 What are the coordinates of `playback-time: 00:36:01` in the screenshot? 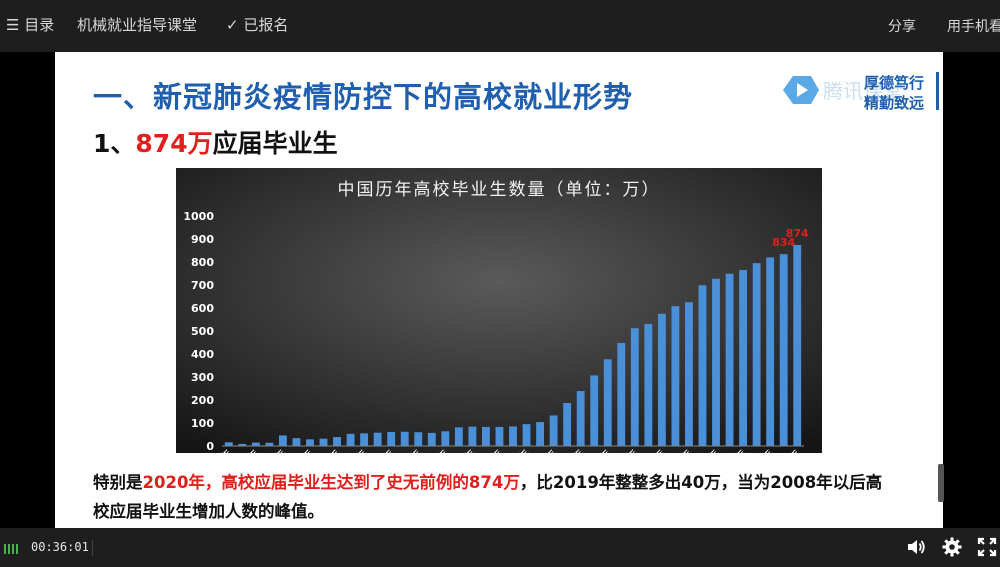 It's located at (60, 547).